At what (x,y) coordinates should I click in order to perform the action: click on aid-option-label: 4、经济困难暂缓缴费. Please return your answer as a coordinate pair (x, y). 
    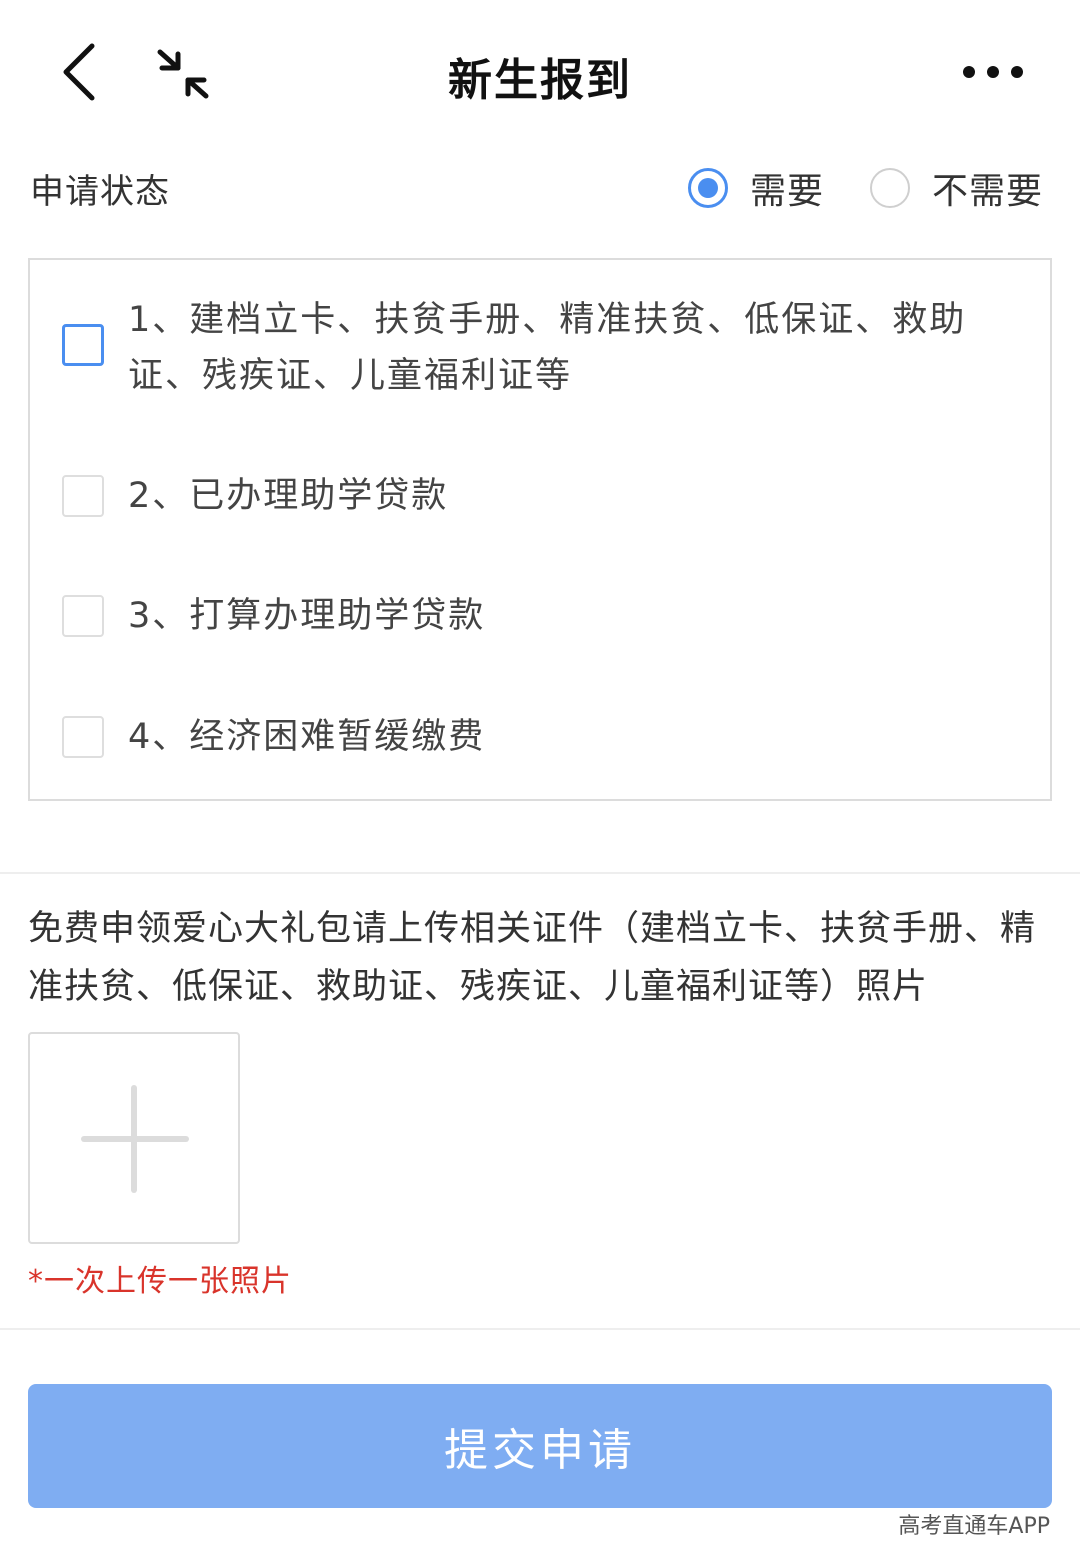
    Looking at the image, I should click on (307, 737).